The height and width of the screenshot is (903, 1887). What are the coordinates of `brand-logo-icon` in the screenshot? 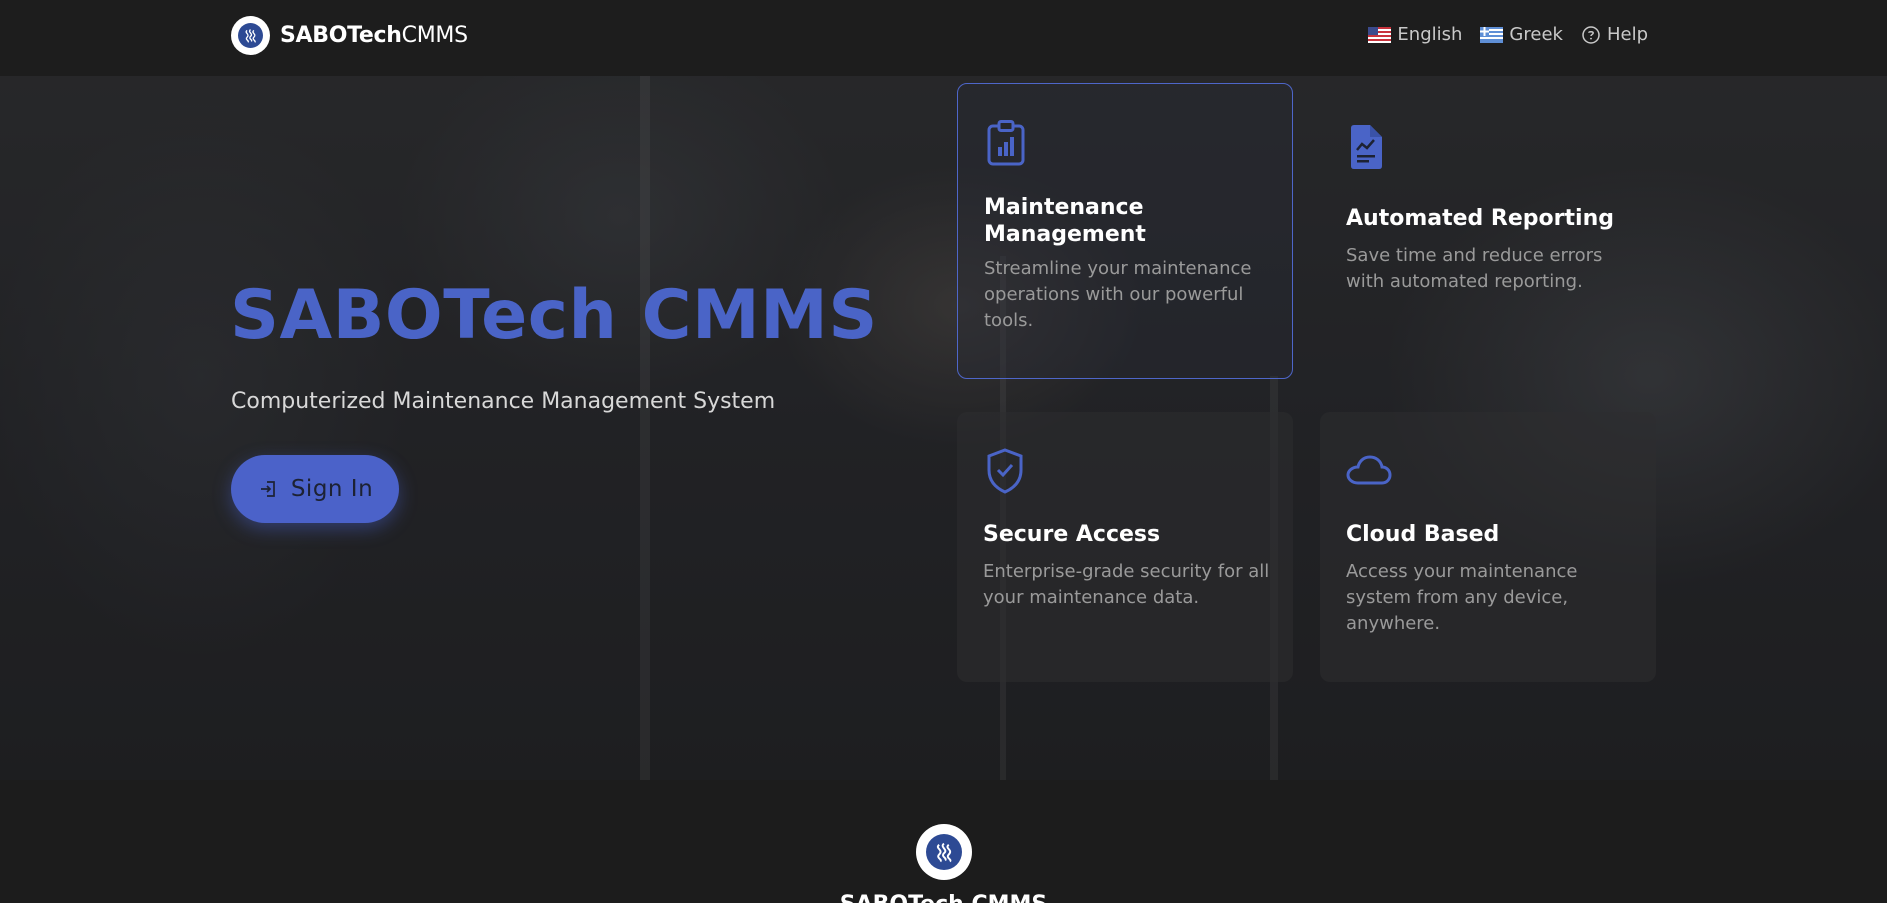 It's located at (250, 35).